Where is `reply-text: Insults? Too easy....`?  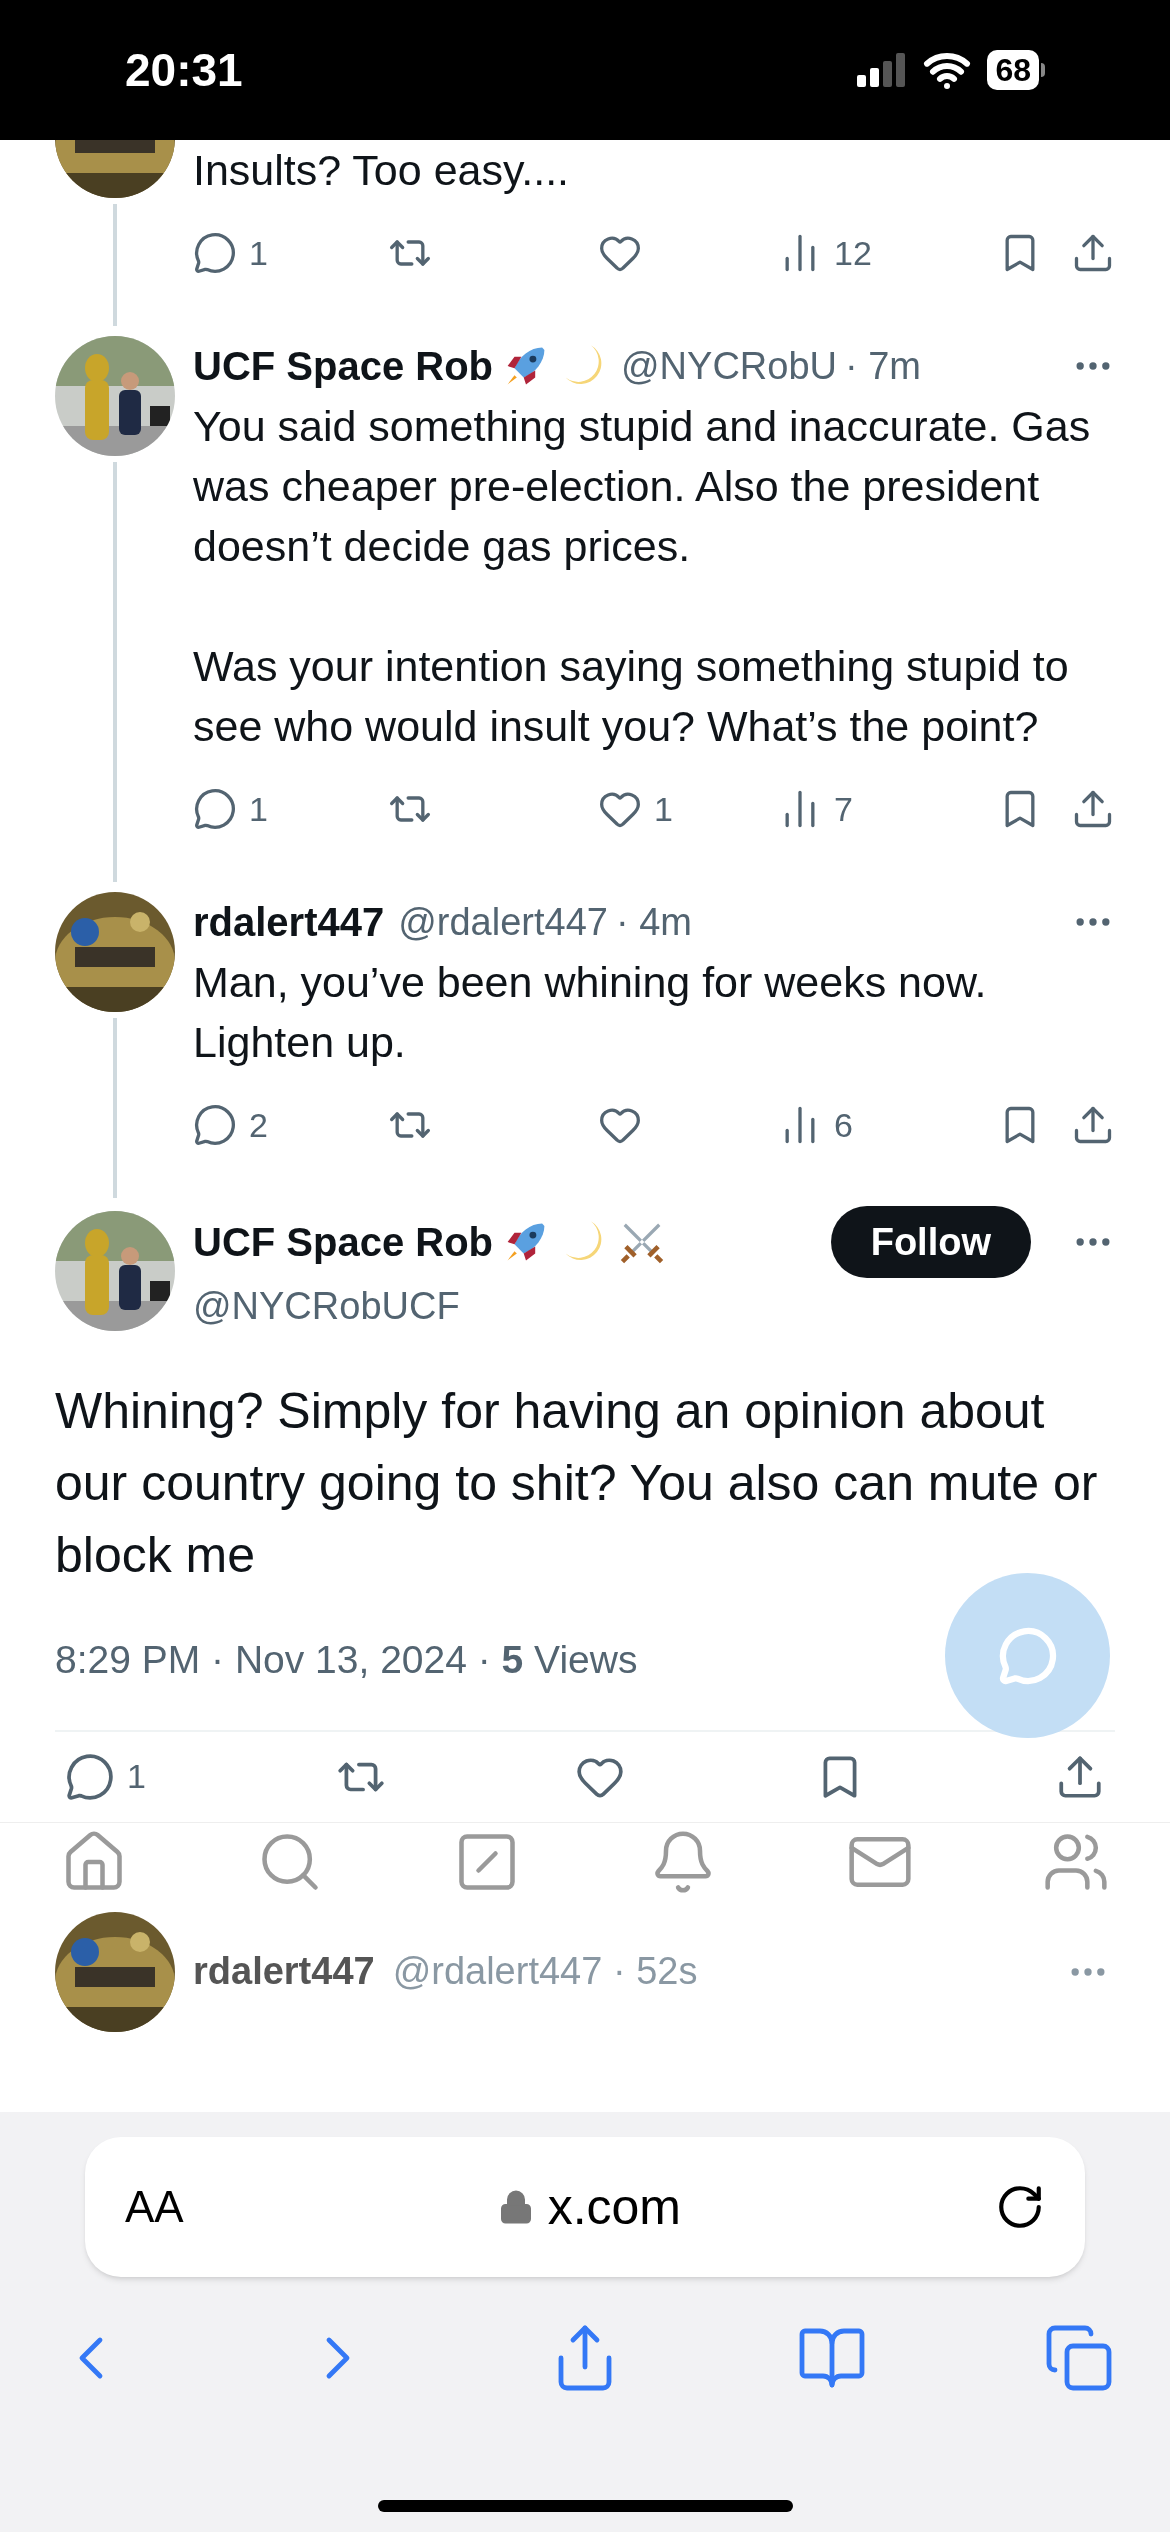
reply-text: Insults? Too easy.... is located at coordinates (382, 170).